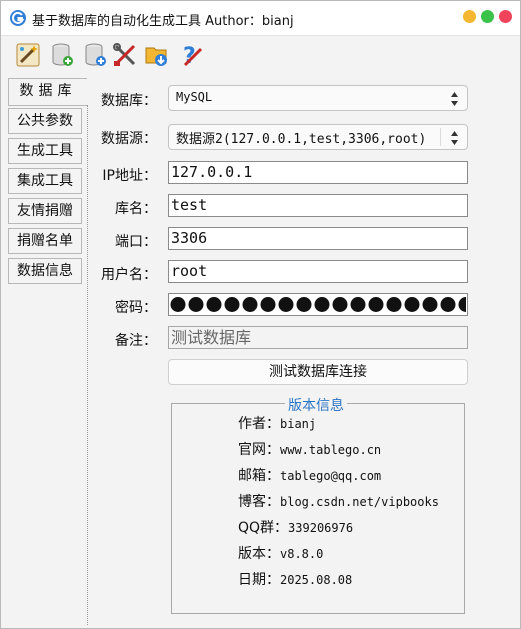  What do you see at coordinates (129, 176) in the screenshot?
I see `ip-label: IP地址：` at bounding box center [129, 176].